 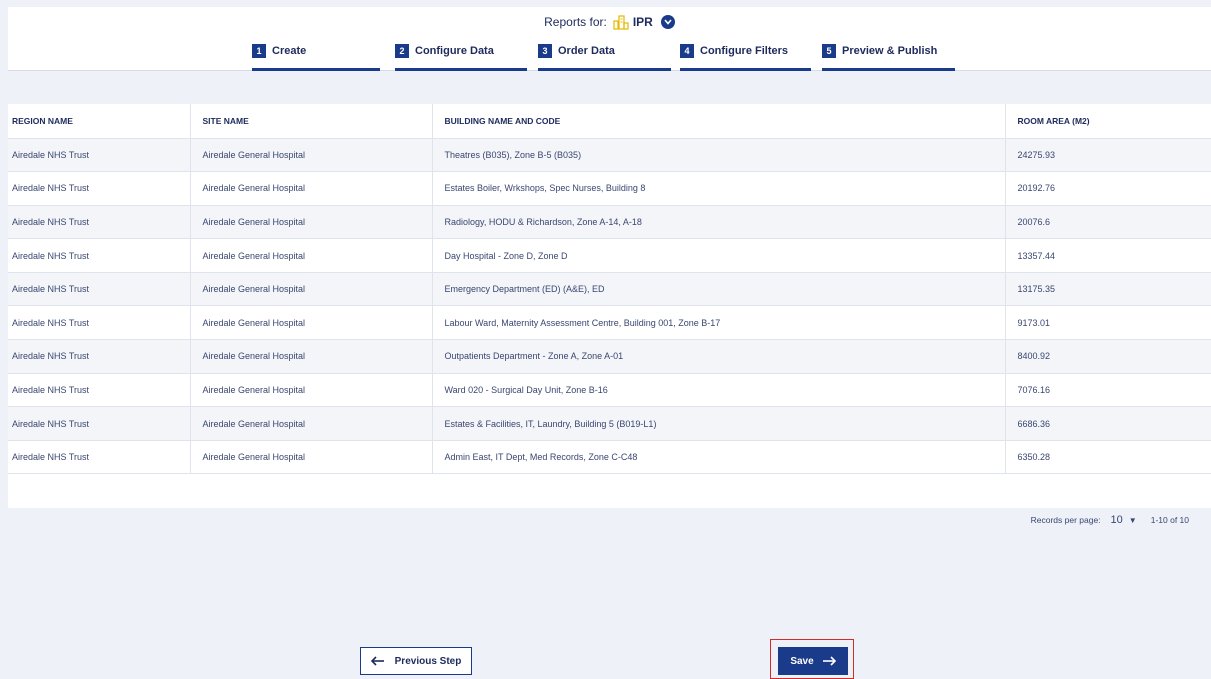 I want to click on column-header-region-name: REGION NAME, so click(x=99, y=121).